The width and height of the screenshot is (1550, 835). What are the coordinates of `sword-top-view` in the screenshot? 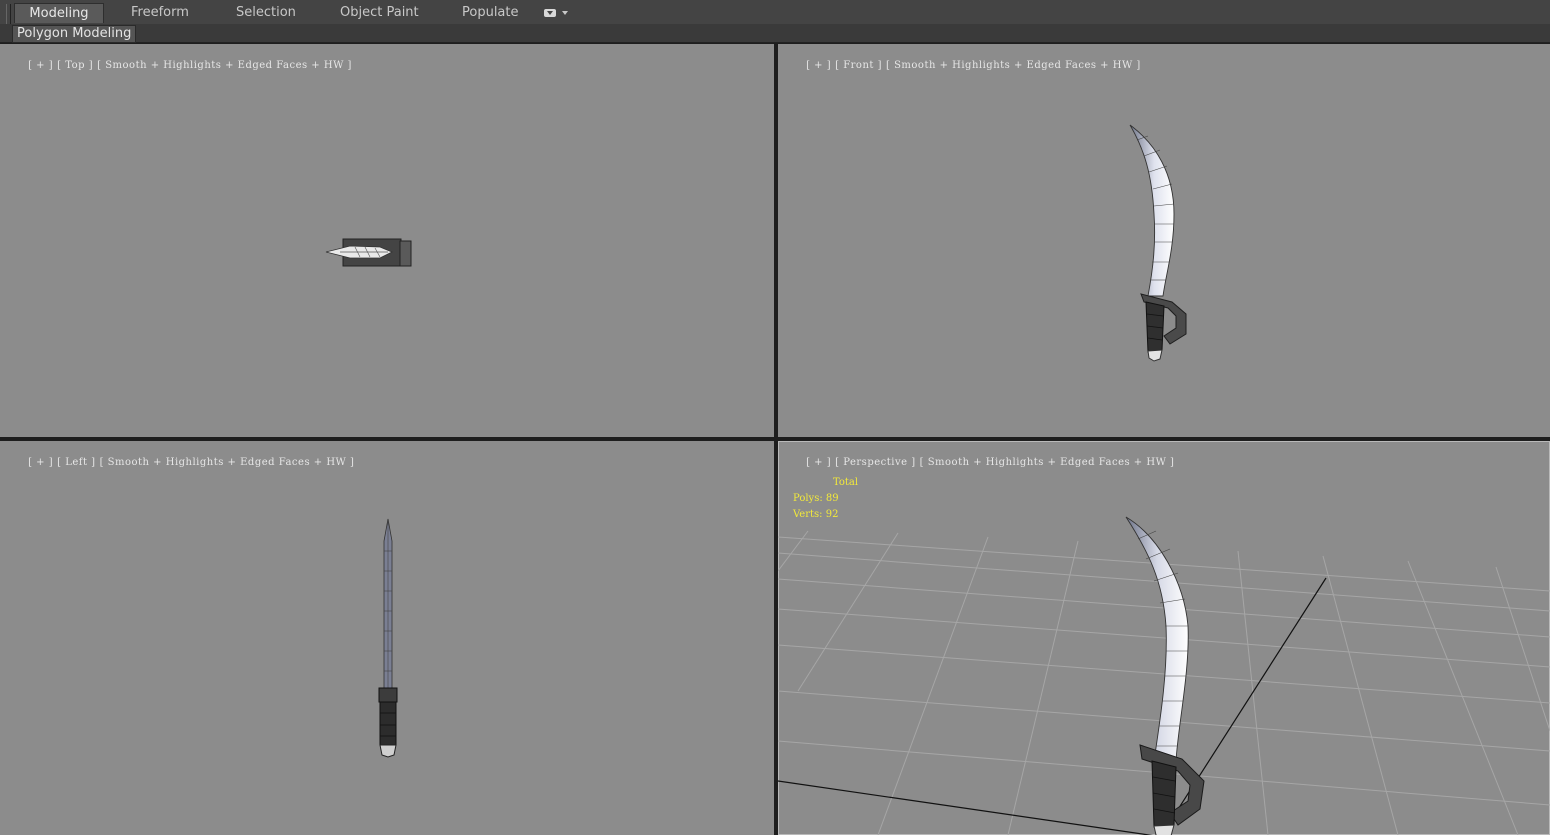 It's located at (368, 252).